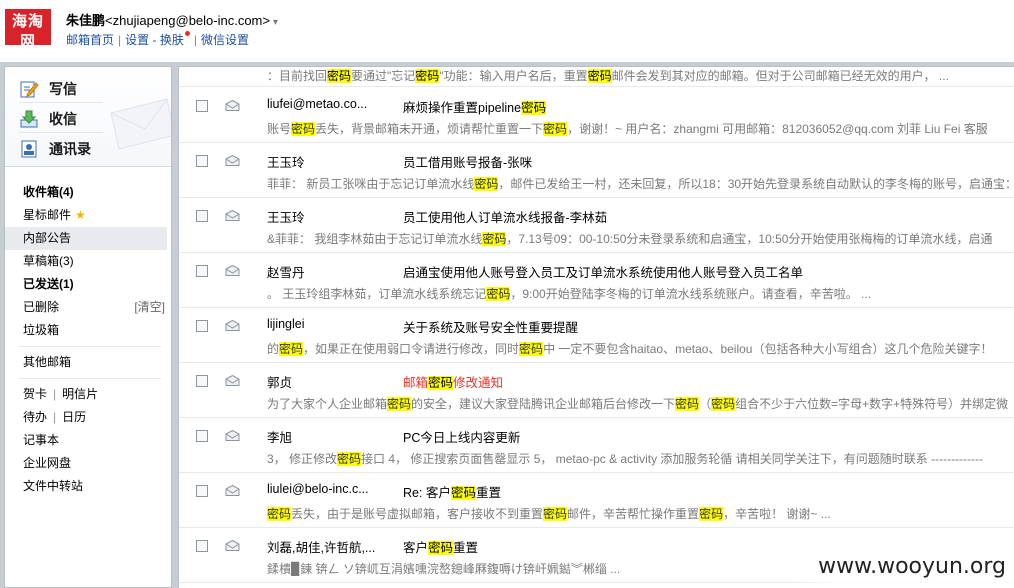  What do you see at coordinates (416, 383) in the screenshot?
I see `subject-text: 邮箱` at bounding box center [416, 383].